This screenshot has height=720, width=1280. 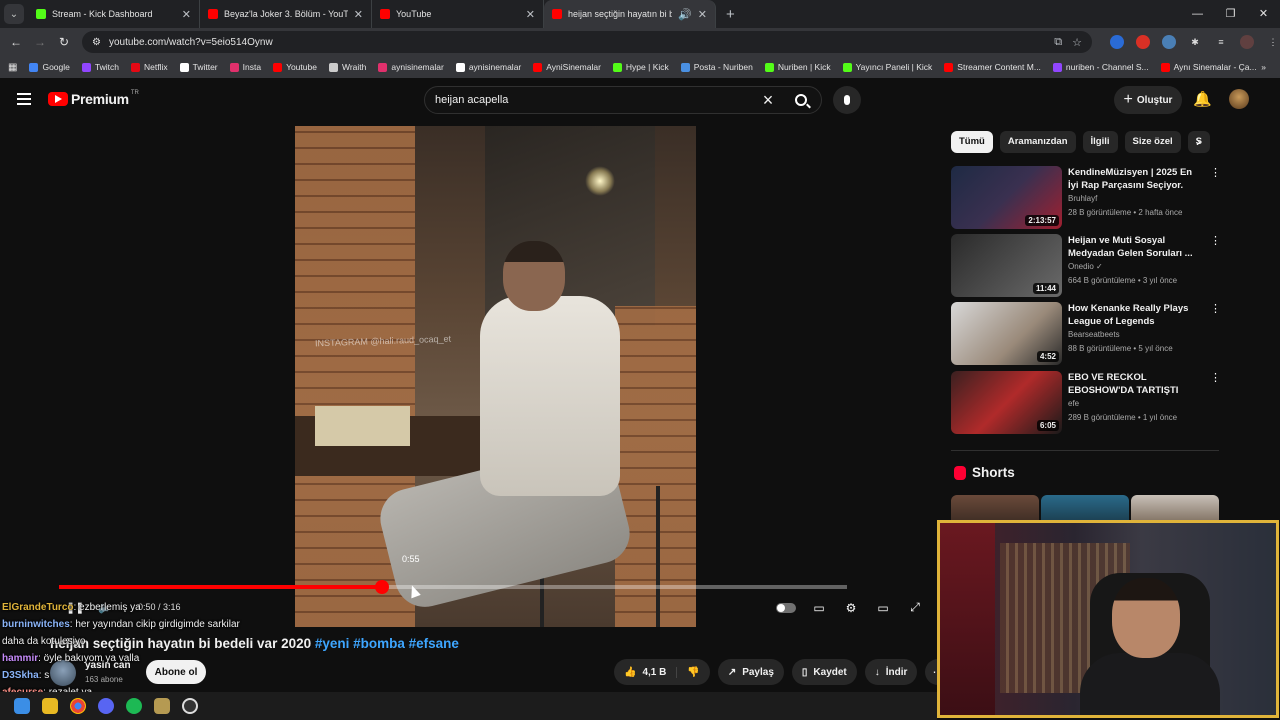 What do you see at coordinates (716, 67) in the screenshot?
I see `bookmark-item: Posta - Nuriben` at bounding box center [716, 67].